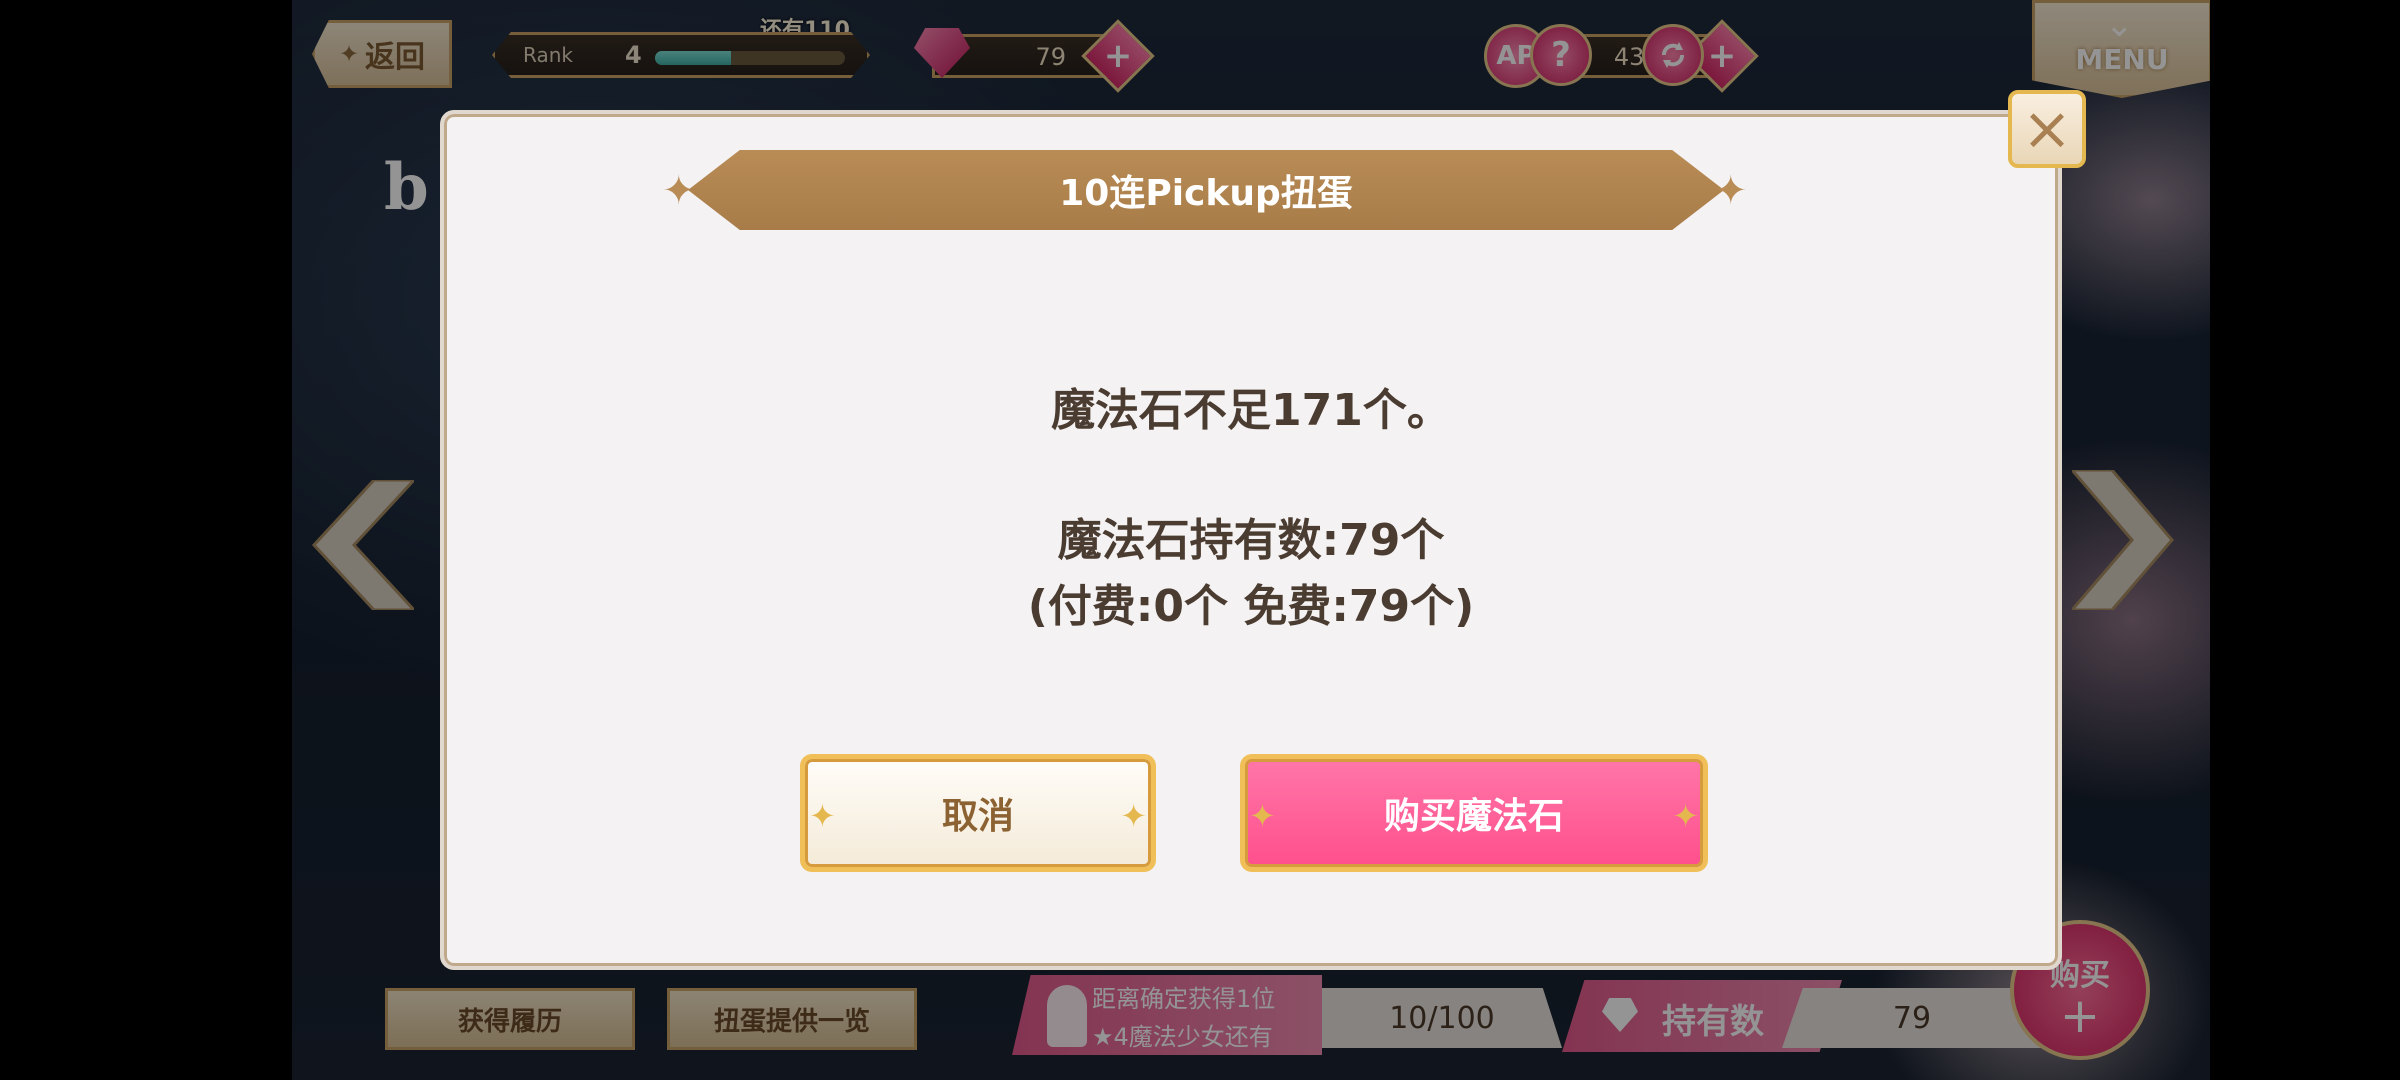  Describe the element at coordinates (1206, 193) in the screenshot. I see `dialog-title: 10连Pickup扭蛋` at that location.